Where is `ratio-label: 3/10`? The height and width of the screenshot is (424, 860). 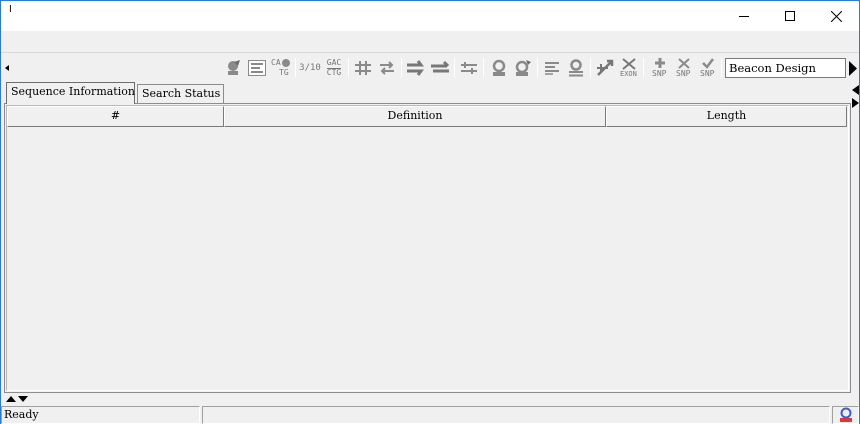
ratio-label: 3/10 is located at coordinates (310, 68).